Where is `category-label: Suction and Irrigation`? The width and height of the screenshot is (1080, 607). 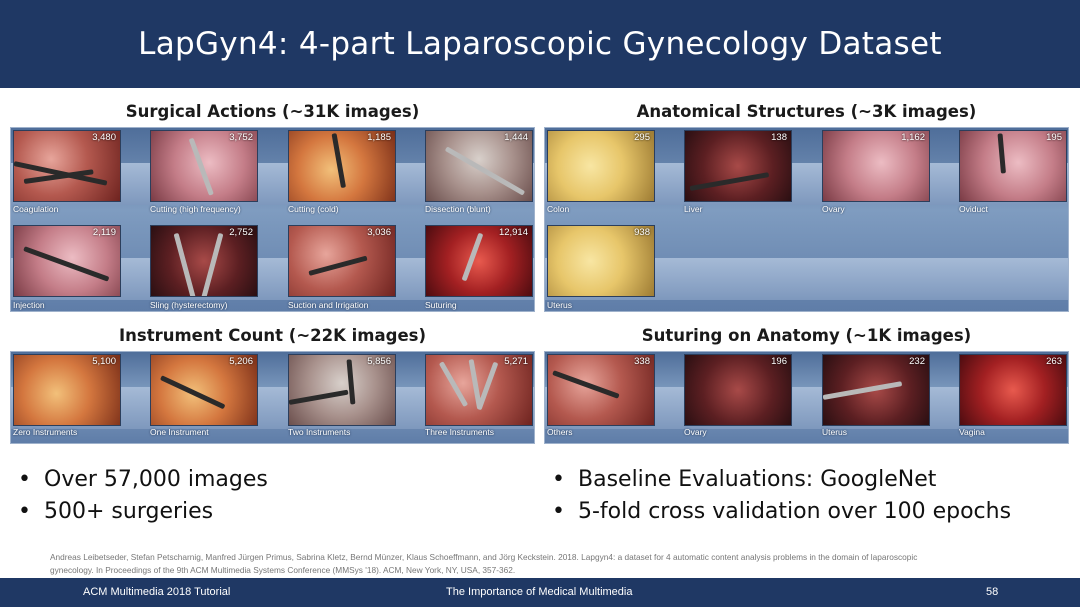 category-label: Suction and Irrigation is located at coordinates (328, 305).